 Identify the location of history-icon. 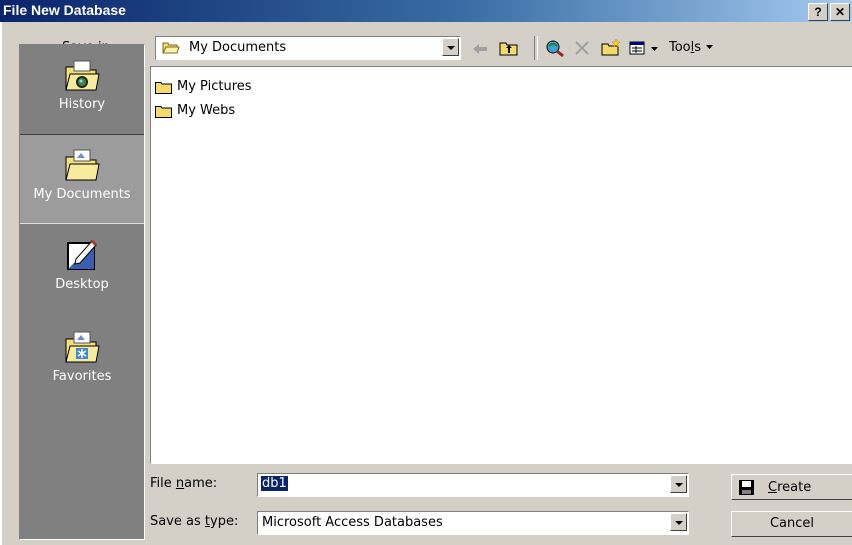
(82, 75).